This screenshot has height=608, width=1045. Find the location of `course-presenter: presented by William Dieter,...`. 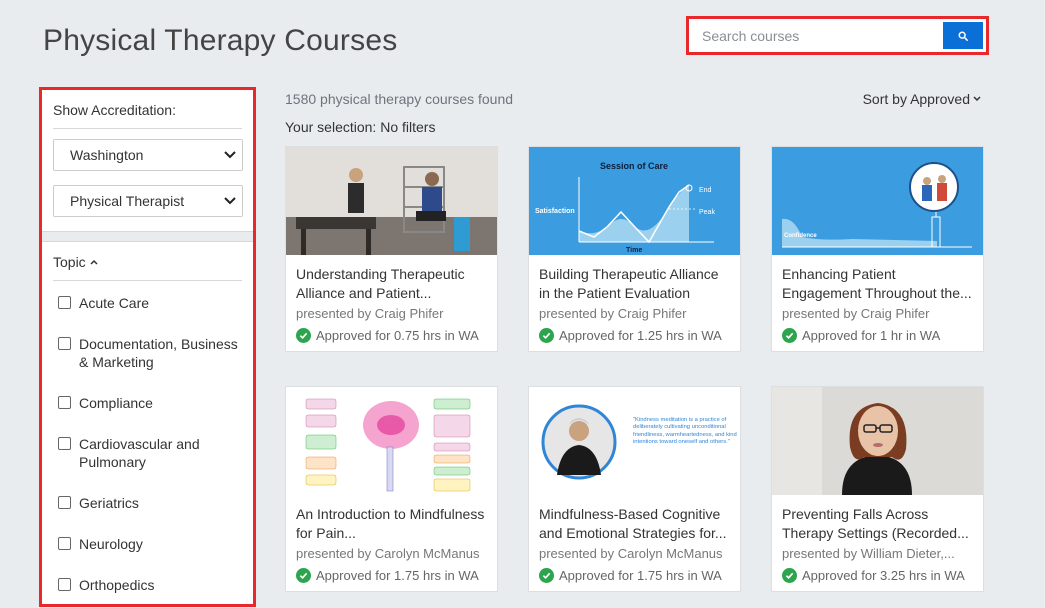

course-presenter: presented by William Dieter,... is located at coordinates (868, 553).